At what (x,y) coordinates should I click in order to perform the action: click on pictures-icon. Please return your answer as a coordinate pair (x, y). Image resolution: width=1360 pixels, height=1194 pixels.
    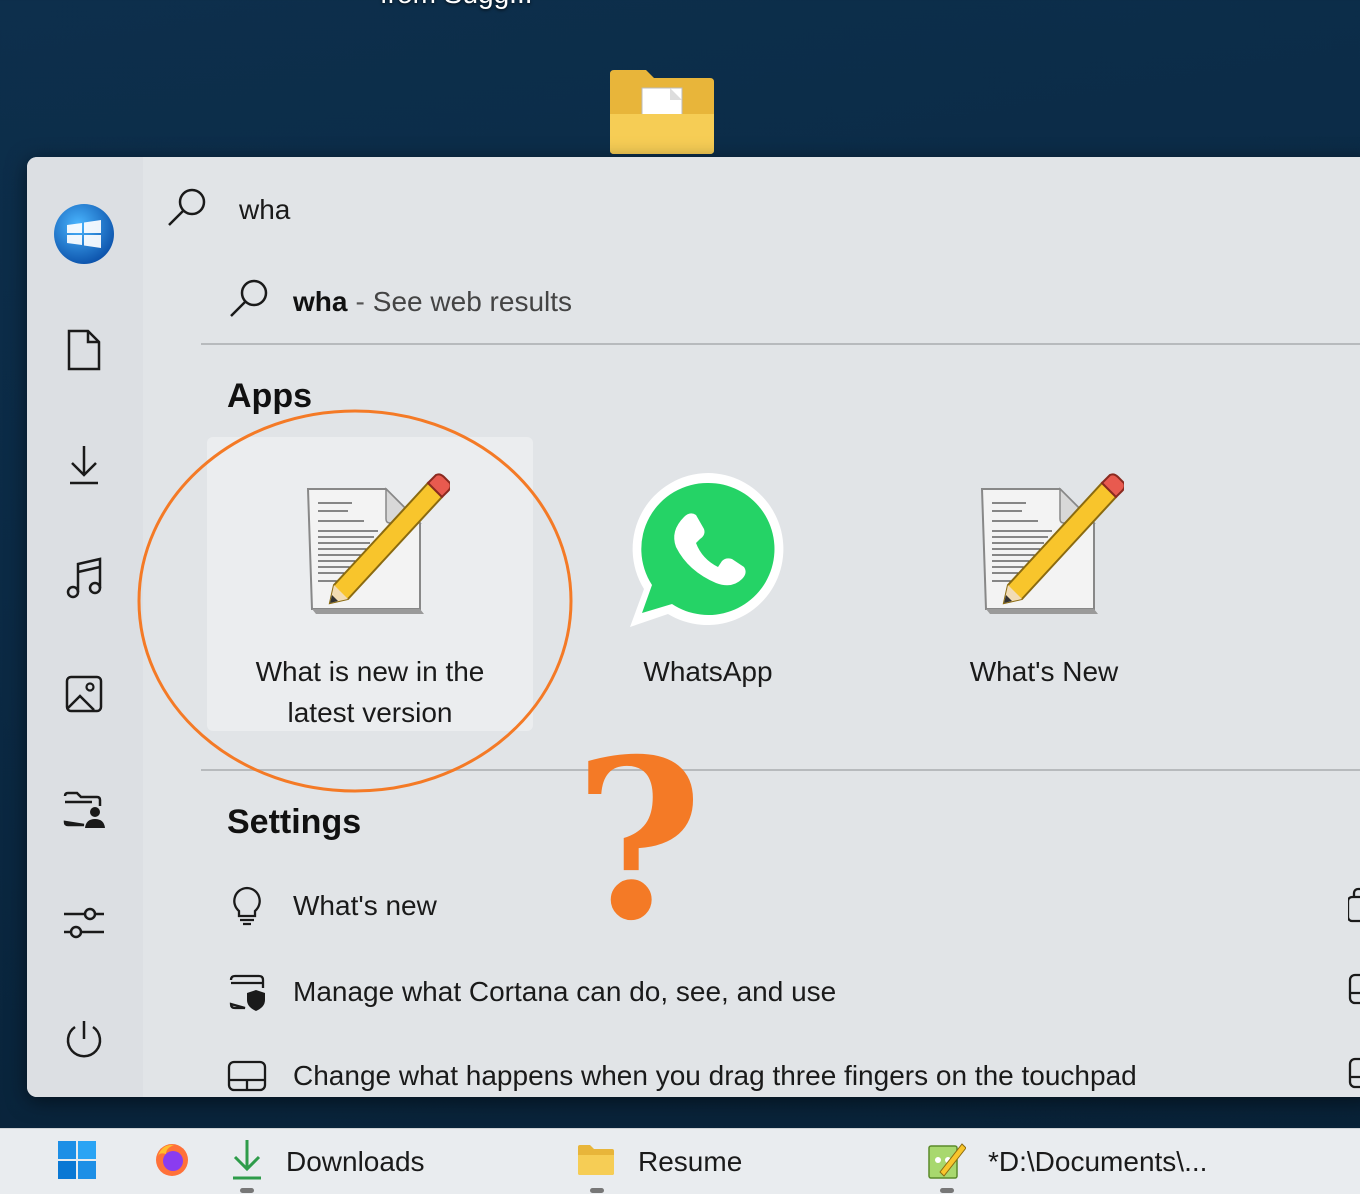
    Looking at the image, I should click on (84, 694).